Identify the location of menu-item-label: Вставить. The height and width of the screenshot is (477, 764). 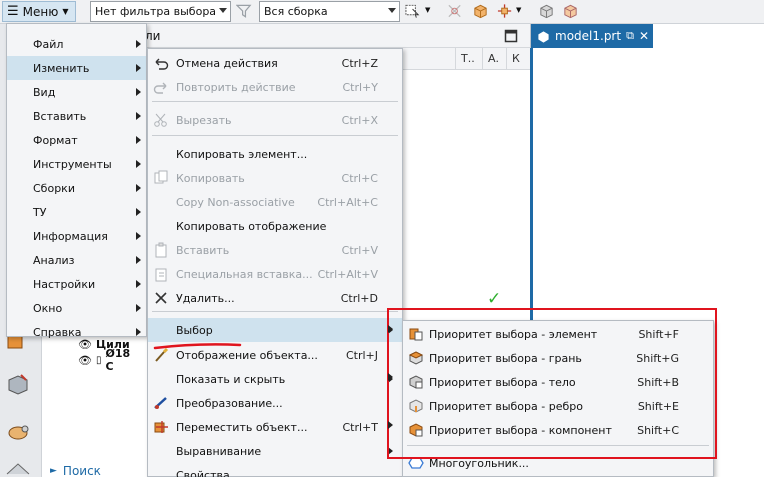
(203, 250).